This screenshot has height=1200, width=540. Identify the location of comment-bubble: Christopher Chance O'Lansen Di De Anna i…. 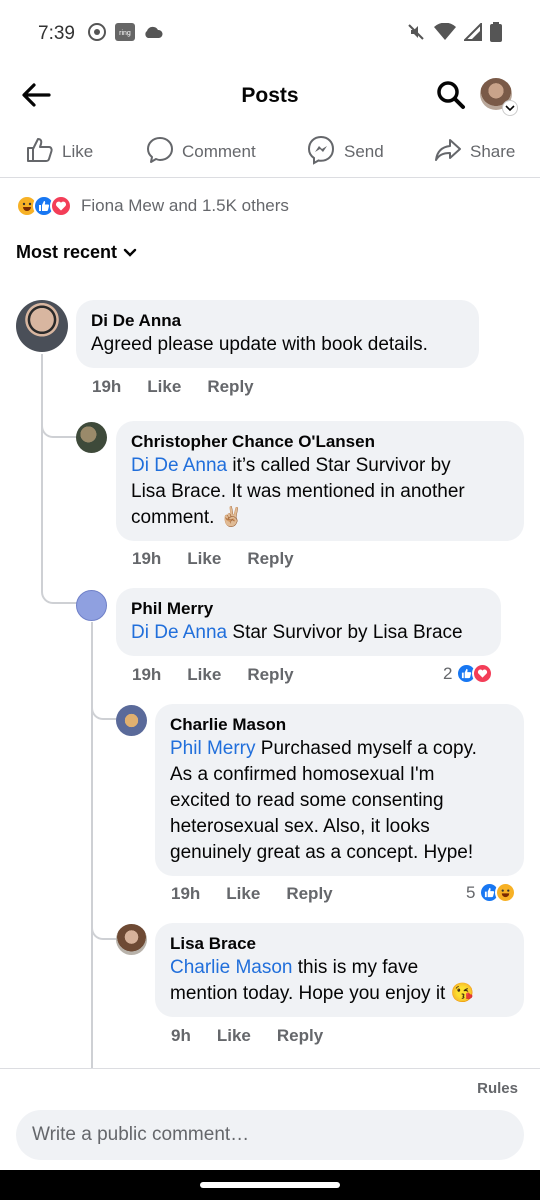
(320, 481).